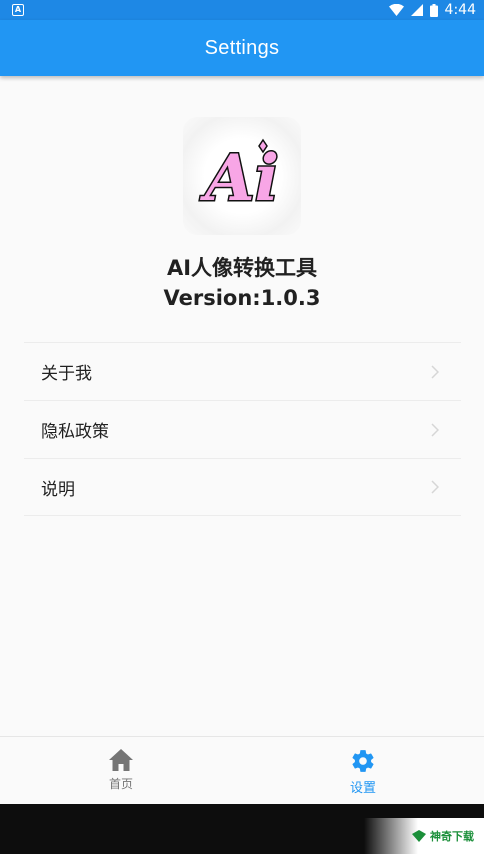 The width and height of the screenshot is (484, 854). Describe the element at coordinates (242, 10) in the screenshot. I see `status-bar: A 4:44` at that location.